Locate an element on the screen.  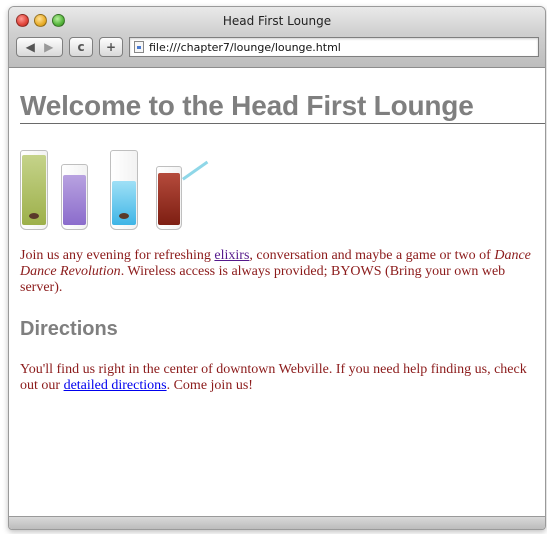
window-title: Head First Lounge is located at coordinates (277, 21).